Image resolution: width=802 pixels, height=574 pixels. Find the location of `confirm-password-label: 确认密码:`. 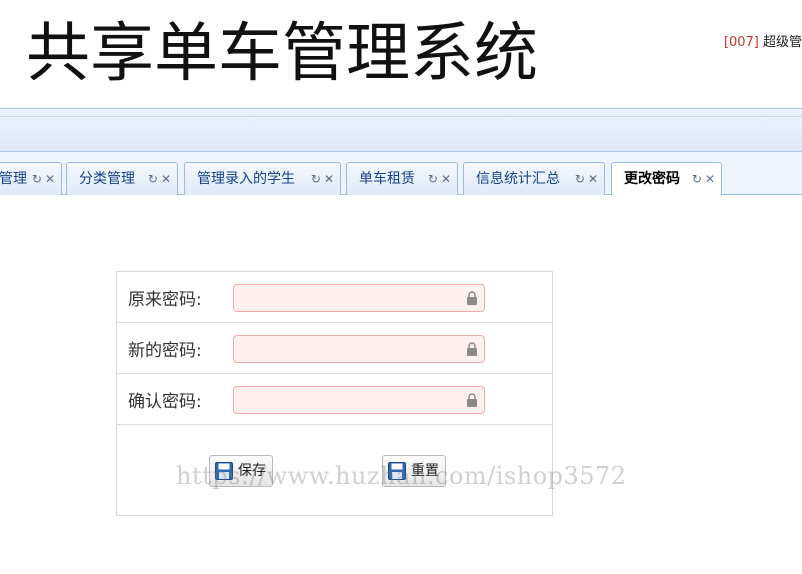

confirm-password-label: 确认密码: is located at coordinates (165, 402).